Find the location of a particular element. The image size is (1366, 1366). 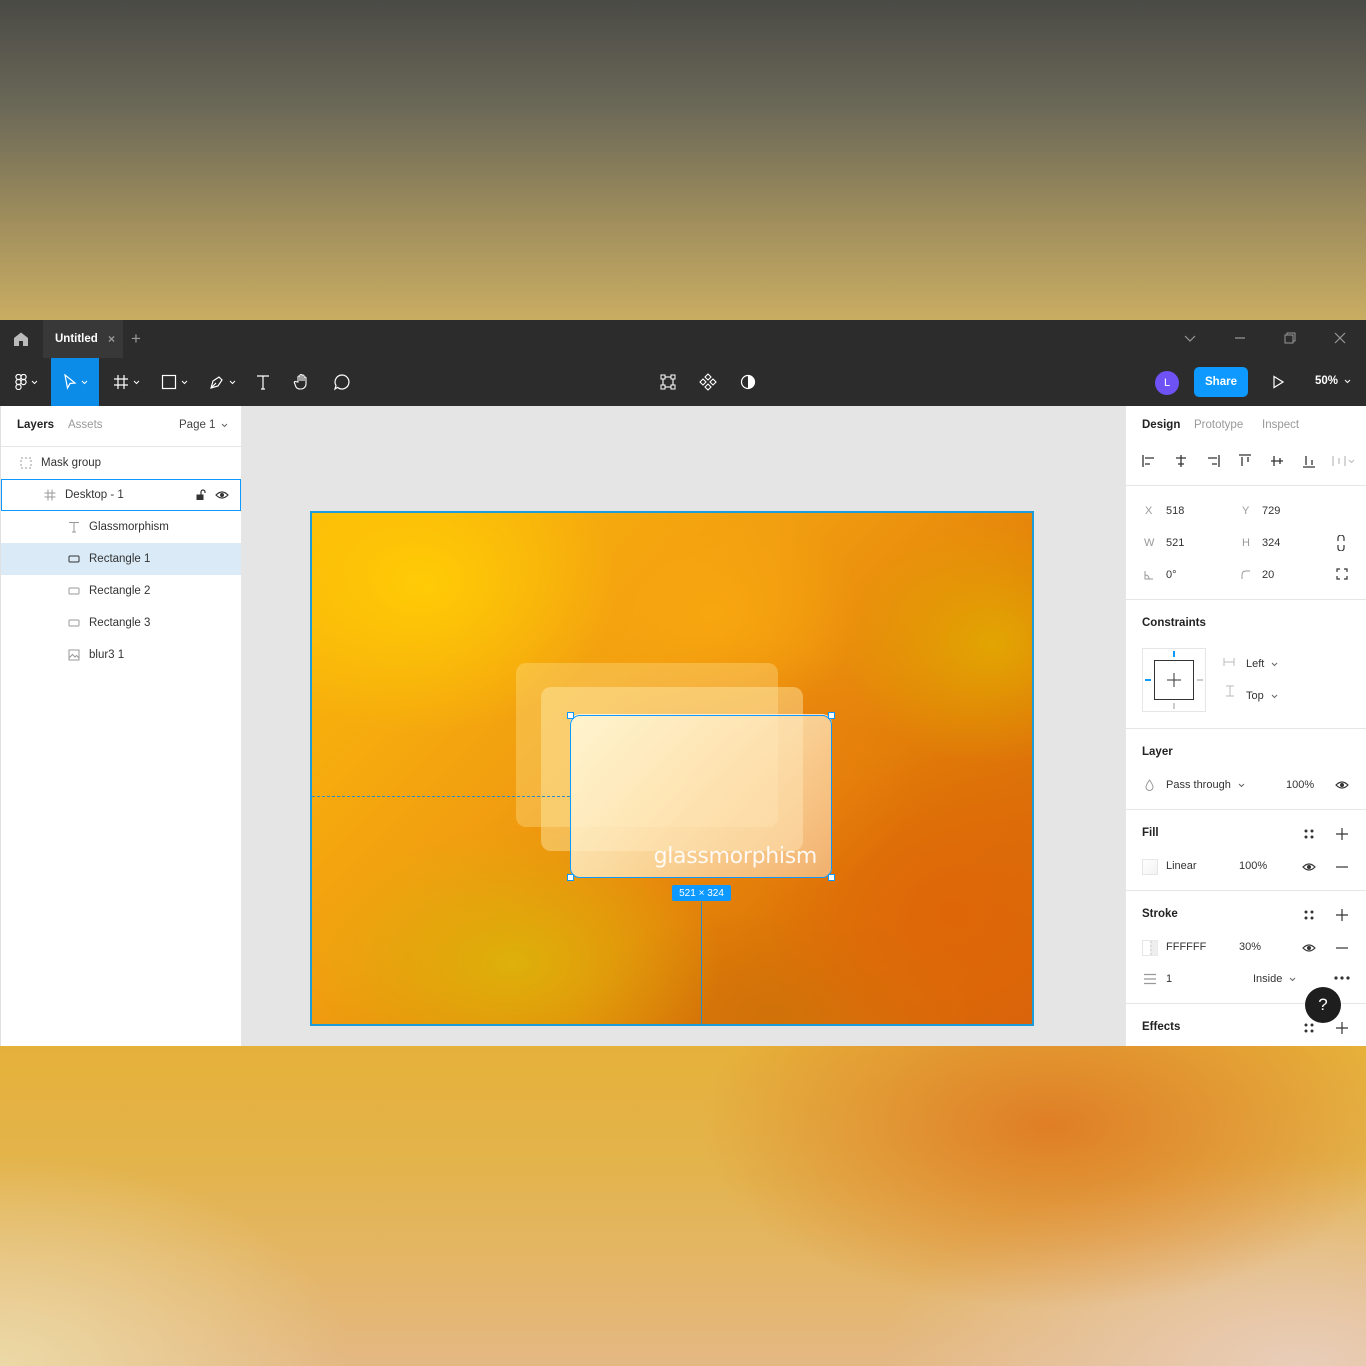

add-stroke-icon is located at coordinates (1342, 915).